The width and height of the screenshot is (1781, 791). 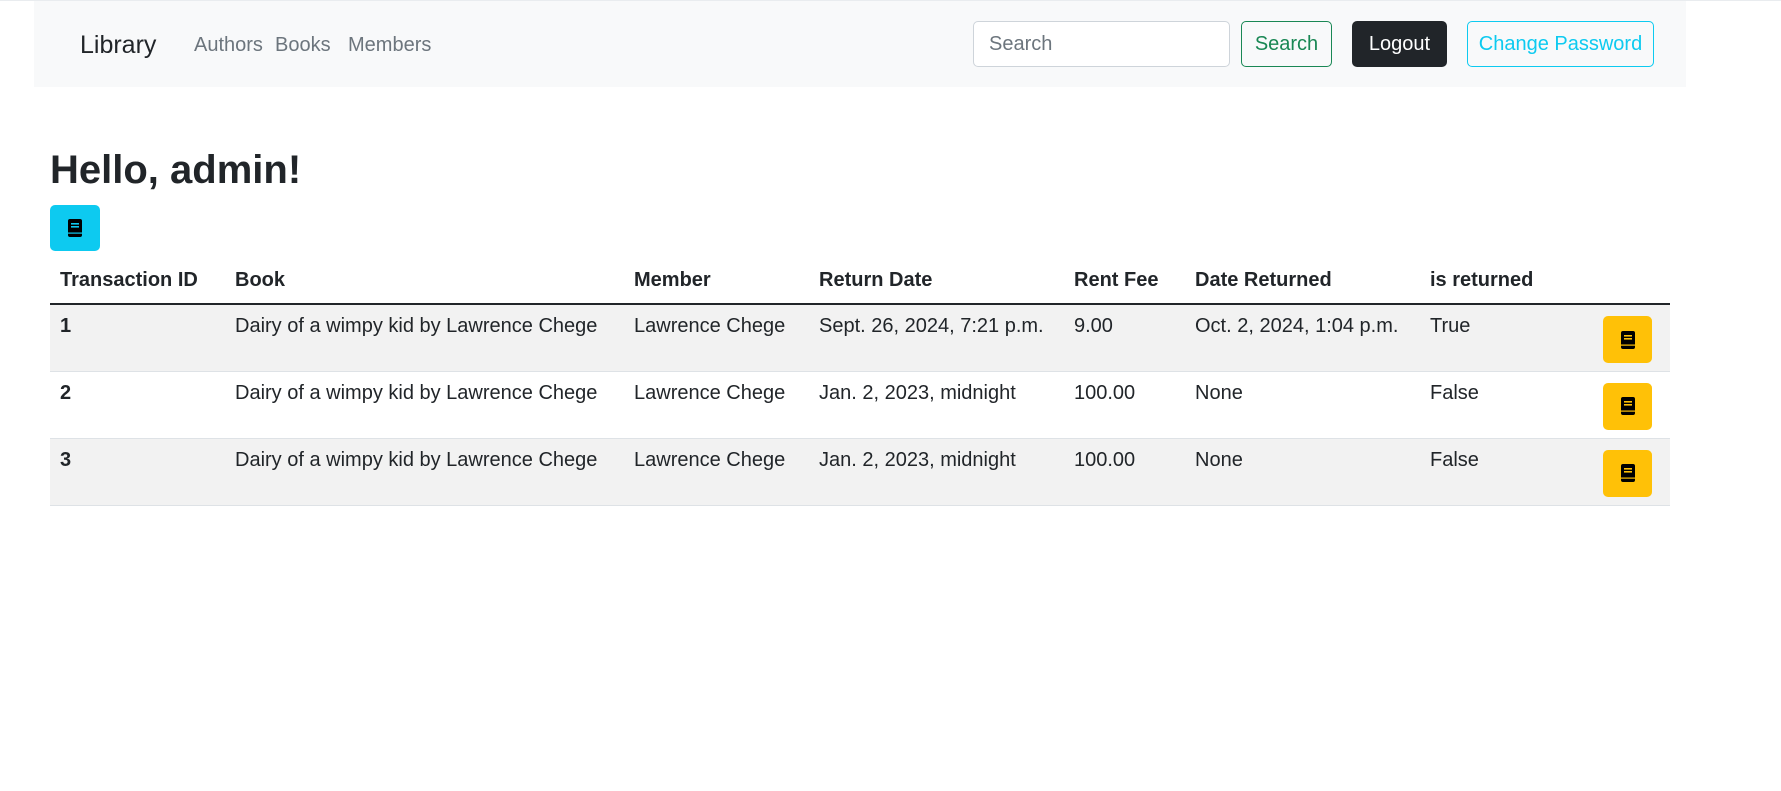 What do you see at coordinates (1487, 281) in the screenshot?
I see `column-header-is-returned: is returned` at bounding box center [1487, 281].